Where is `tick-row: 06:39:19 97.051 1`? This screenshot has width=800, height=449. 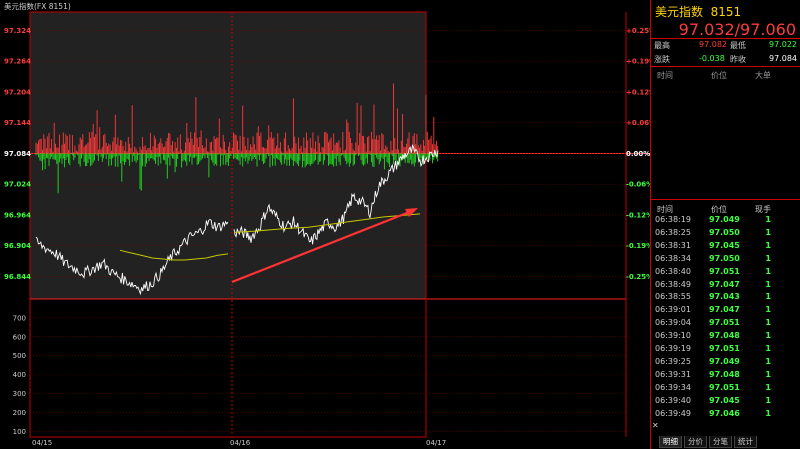
tick-row: 06:39:19 97.051 1 is located at coordinates (724, 350).